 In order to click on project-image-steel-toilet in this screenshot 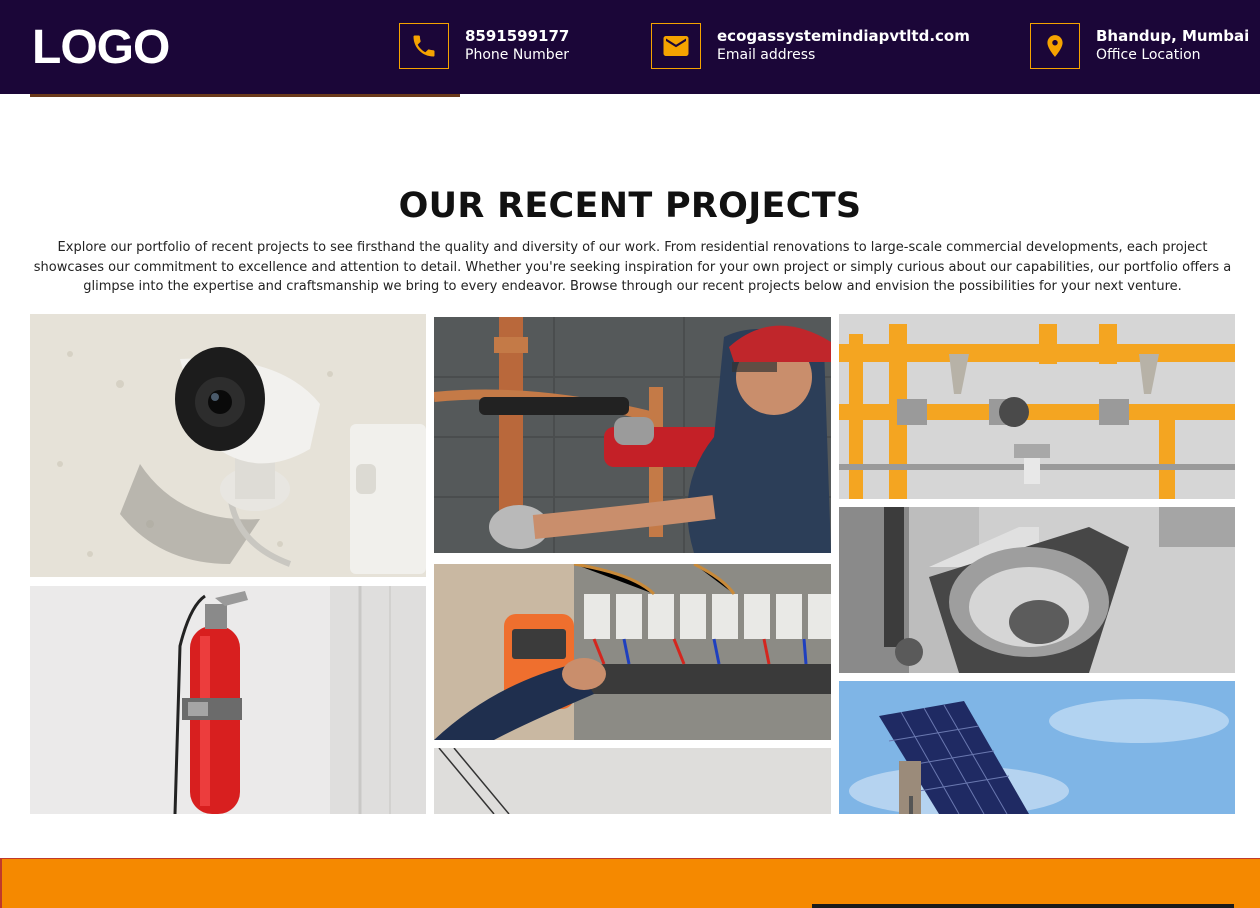, I will do `click(1037, 590)`.